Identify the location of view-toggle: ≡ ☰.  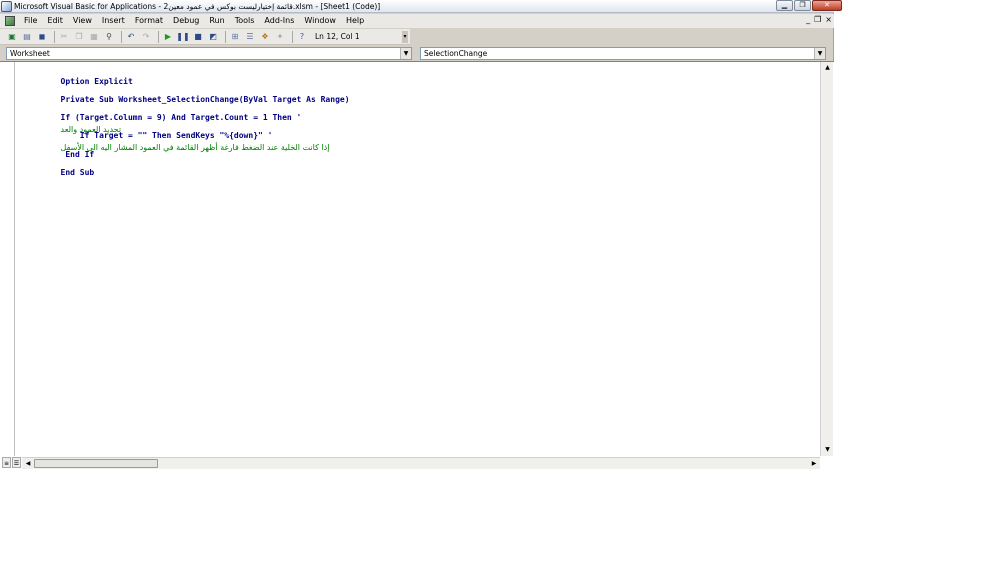
(11, 463).